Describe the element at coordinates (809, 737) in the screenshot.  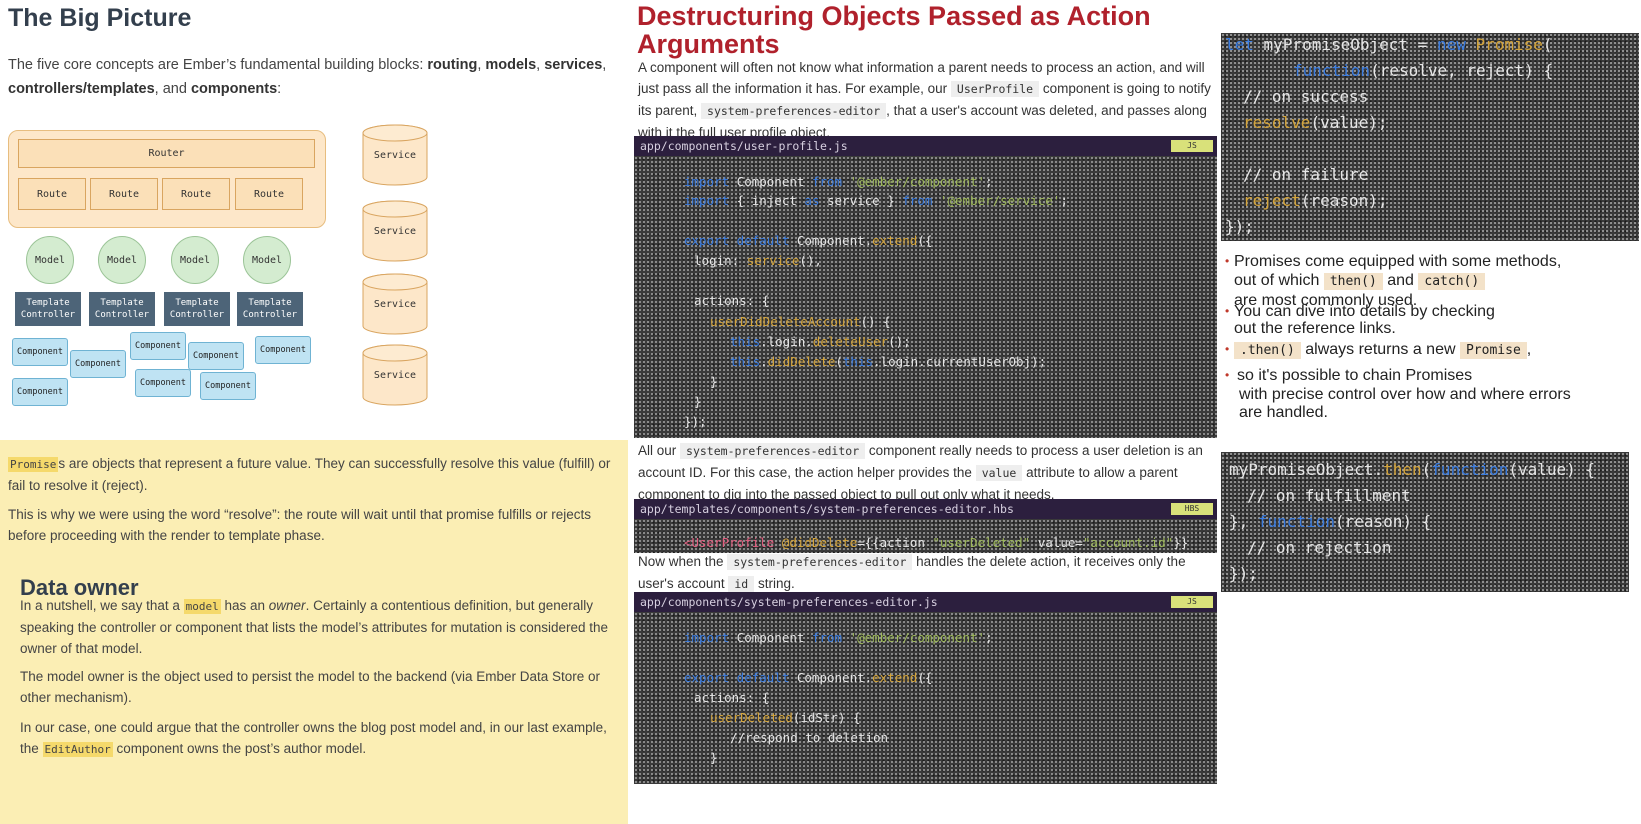
I see `code-line: //respond to deletion` at that location.